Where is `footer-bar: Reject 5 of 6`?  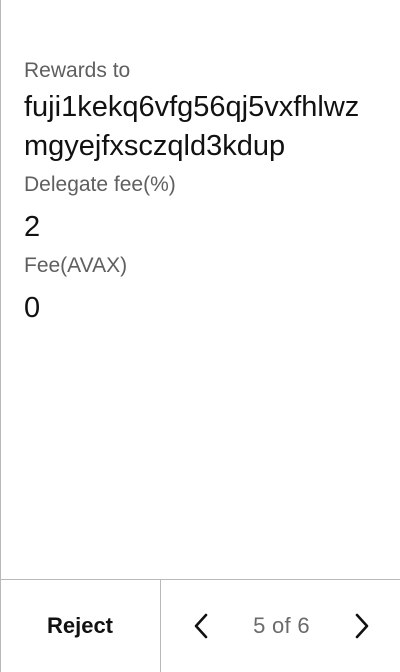
footer-bar: Reject 5 of 6 is located at coordinates (200, 625).